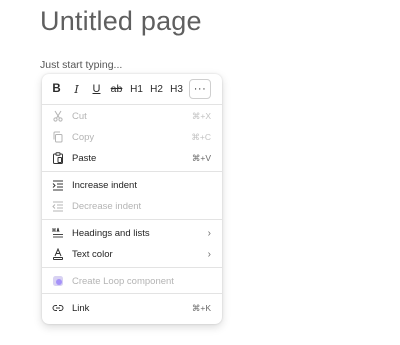  Describe the element at coordinates (58, 137) in the screenshot. I see `copy-icon` at that location.